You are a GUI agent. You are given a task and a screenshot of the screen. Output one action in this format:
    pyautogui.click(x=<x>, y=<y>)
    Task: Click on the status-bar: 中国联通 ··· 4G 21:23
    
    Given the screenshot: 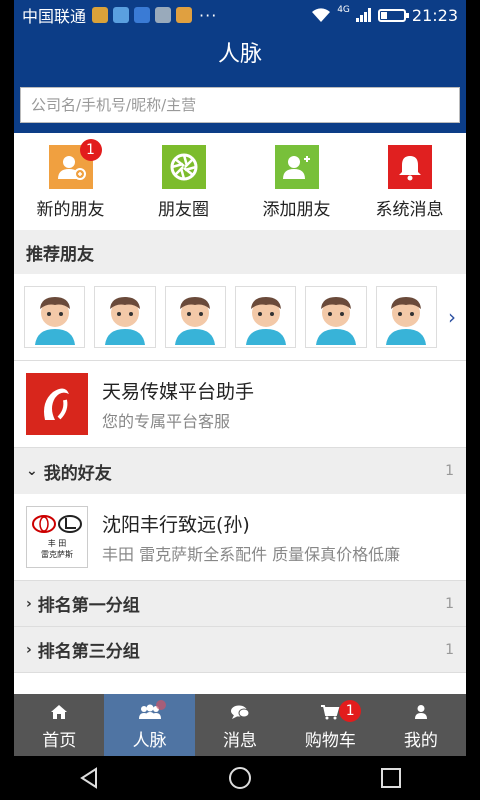 What is the action you would take?
    pyautogui.click(x=240, y=15)
    